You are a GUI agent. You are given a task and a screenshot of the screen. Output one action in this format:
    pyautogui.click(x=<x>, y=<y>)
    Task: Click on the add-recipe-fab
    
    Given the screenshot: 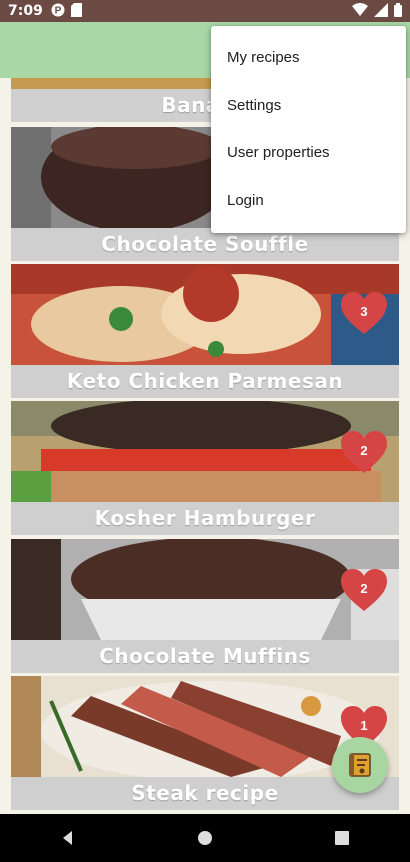 What is the action you would take?
    pyautogui.click(x=360, y=765)
    